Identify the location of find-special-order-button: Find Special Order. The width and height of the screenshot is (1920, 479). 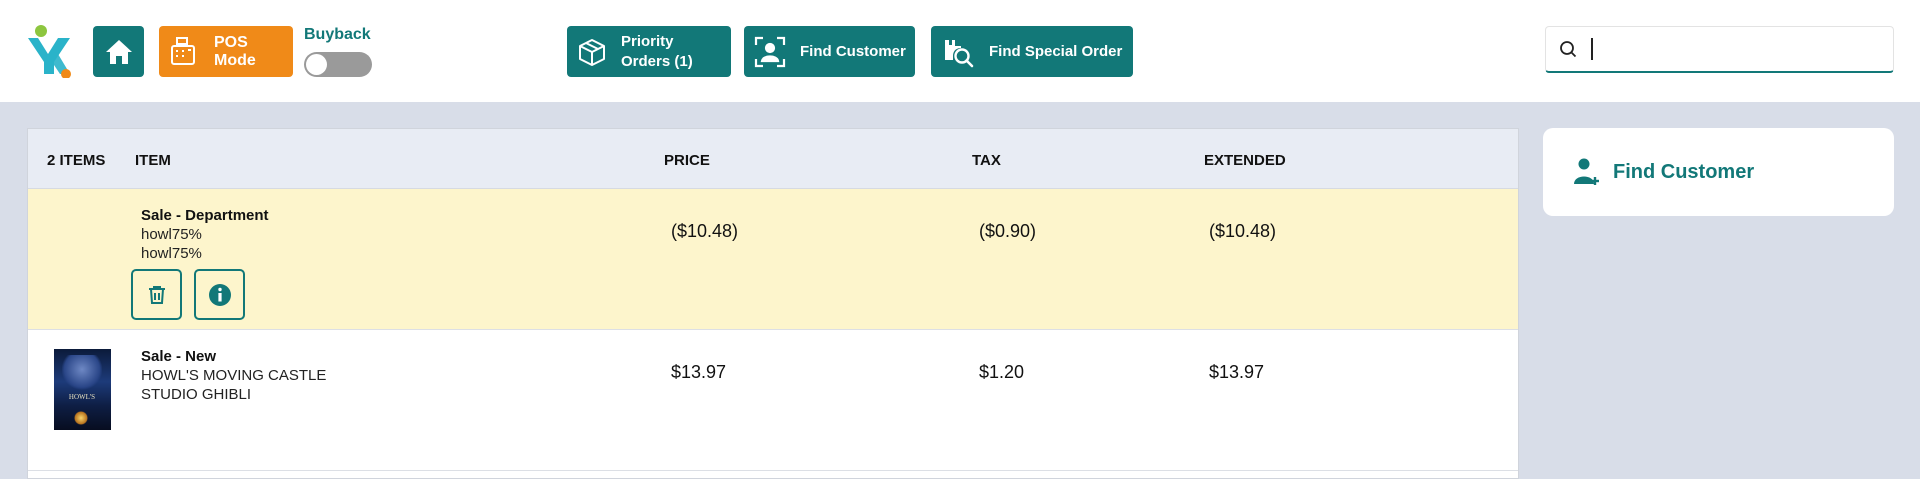
(1032, 51).